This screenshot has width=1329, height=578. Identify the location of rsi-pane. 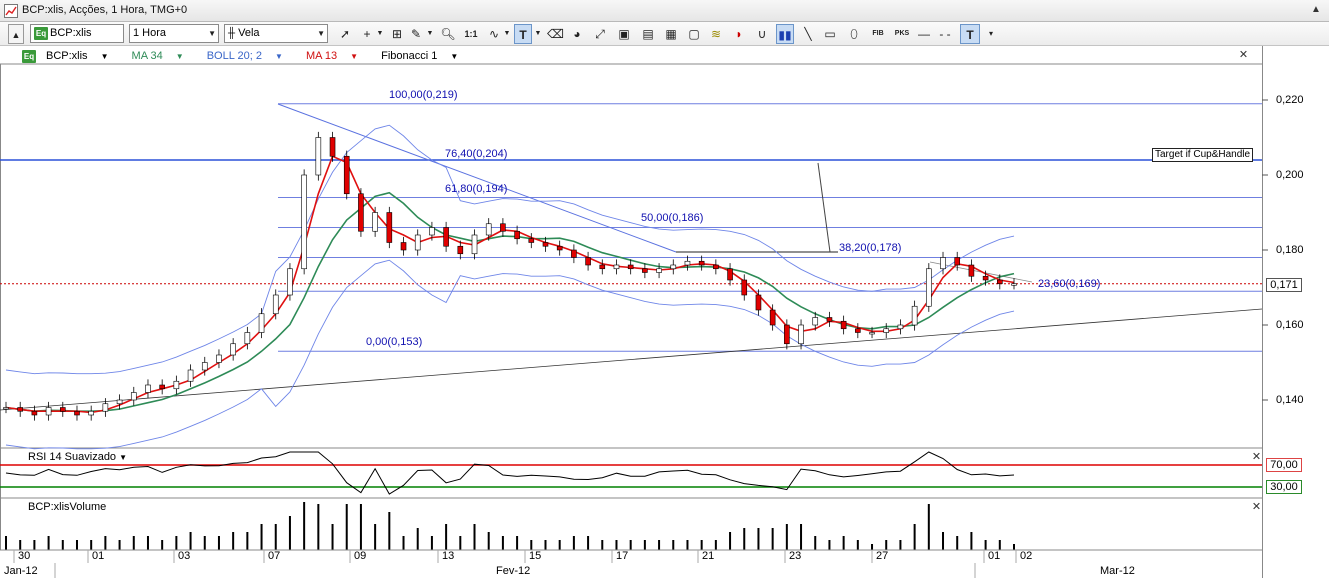
(631, 473).